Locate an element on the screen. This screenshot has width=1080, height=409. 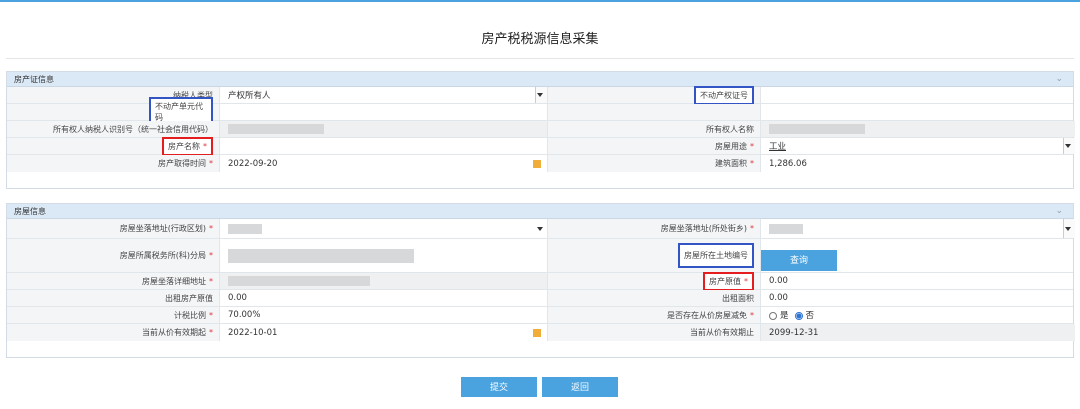
house-use-label: 房屋用途 * is located at coordinates (654, 146).